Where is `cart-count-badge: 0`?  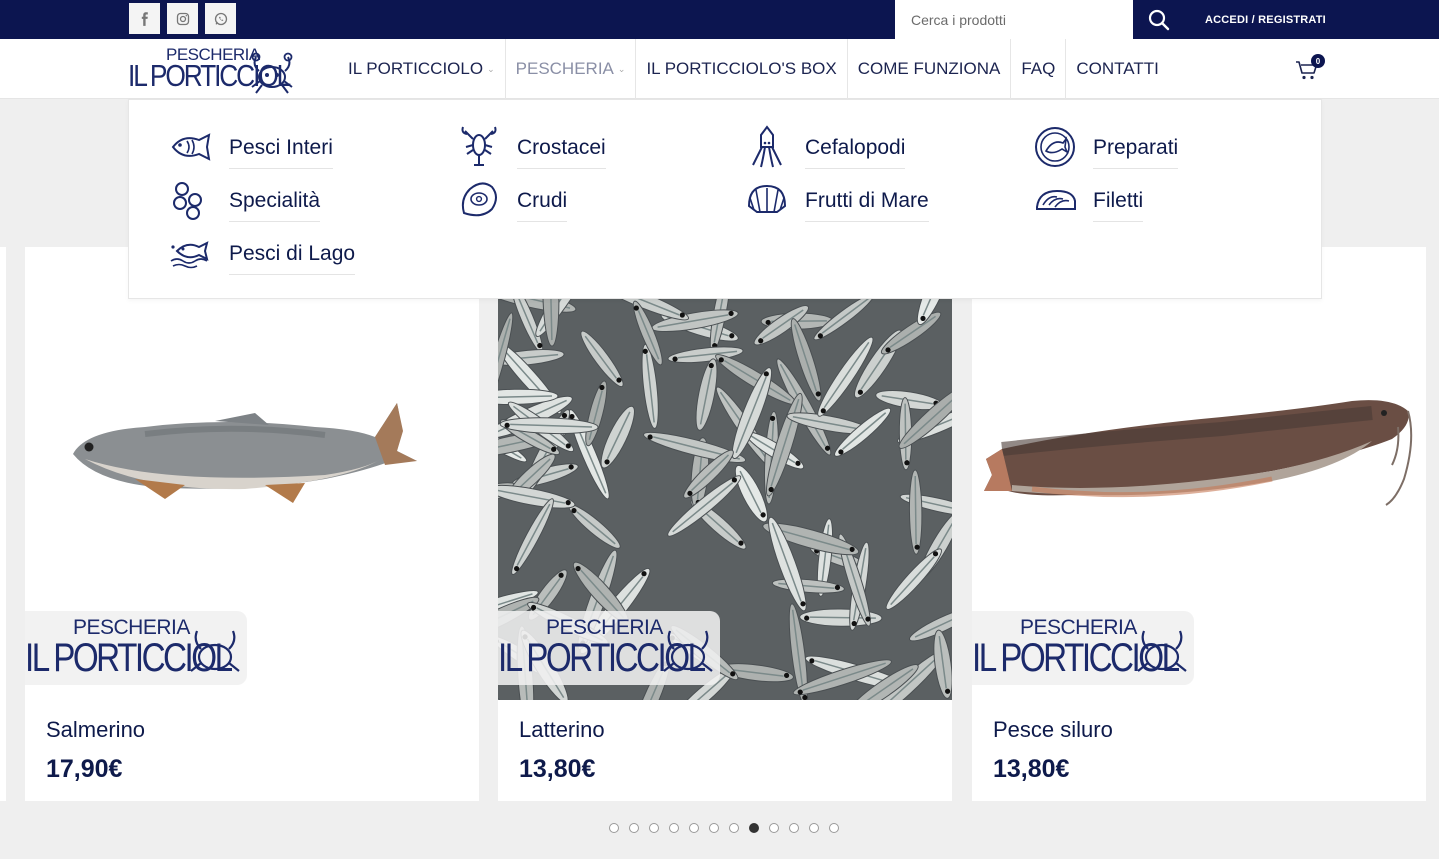 cart-count-badge: 0 is located at coordinates (1318, 61).